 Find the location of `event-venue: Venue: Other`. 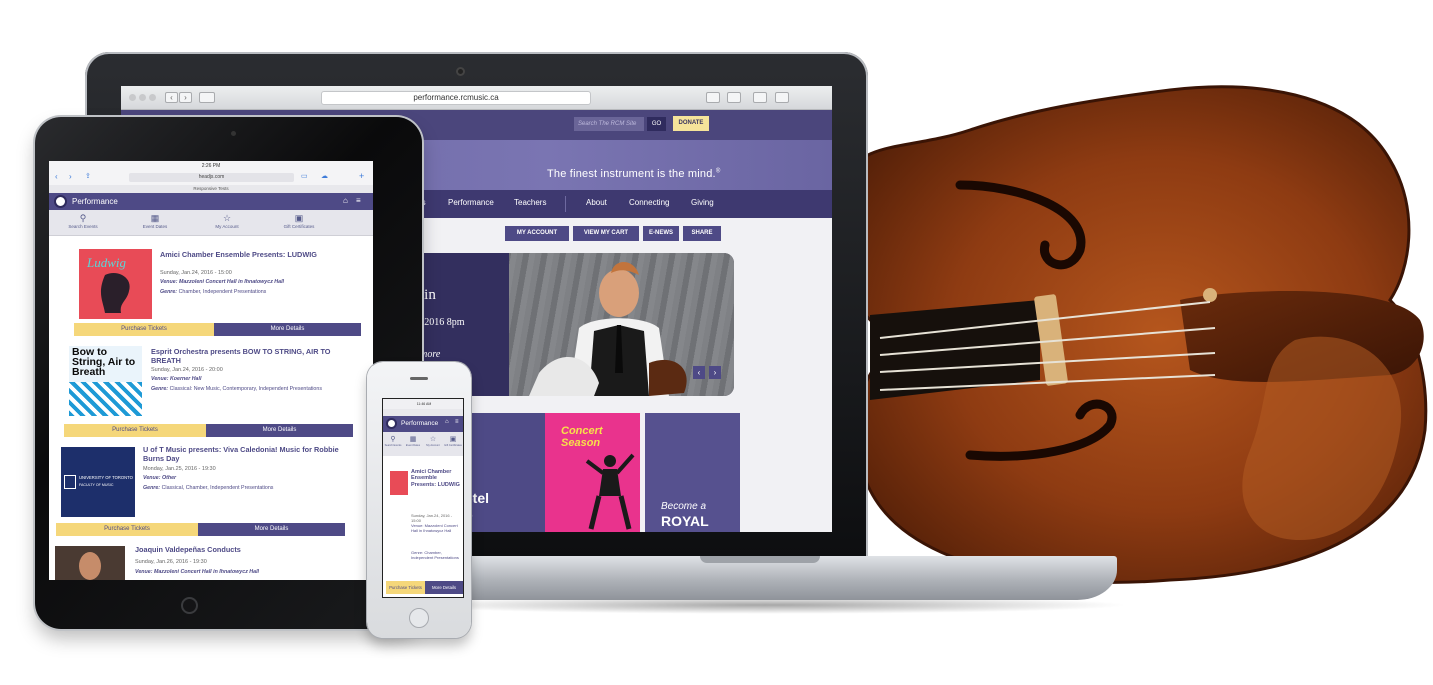

event-venue: Venue: Other is located at coordinates (248, 478).